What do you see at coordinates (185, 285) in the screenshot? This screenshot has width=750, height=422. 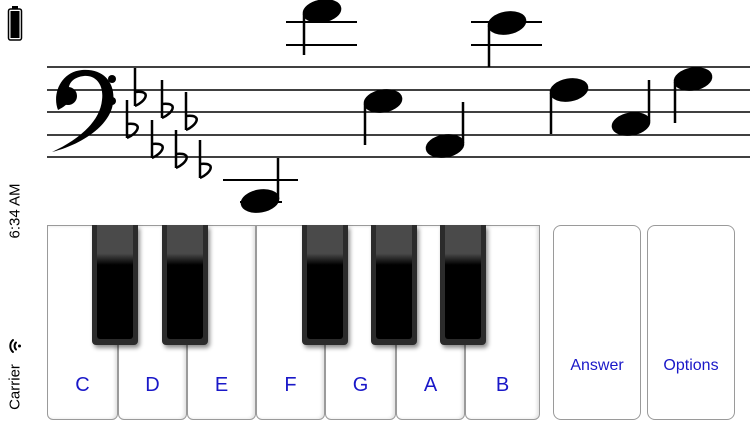 I see `black-key-d-sharp` at bounding box center [185, 285].